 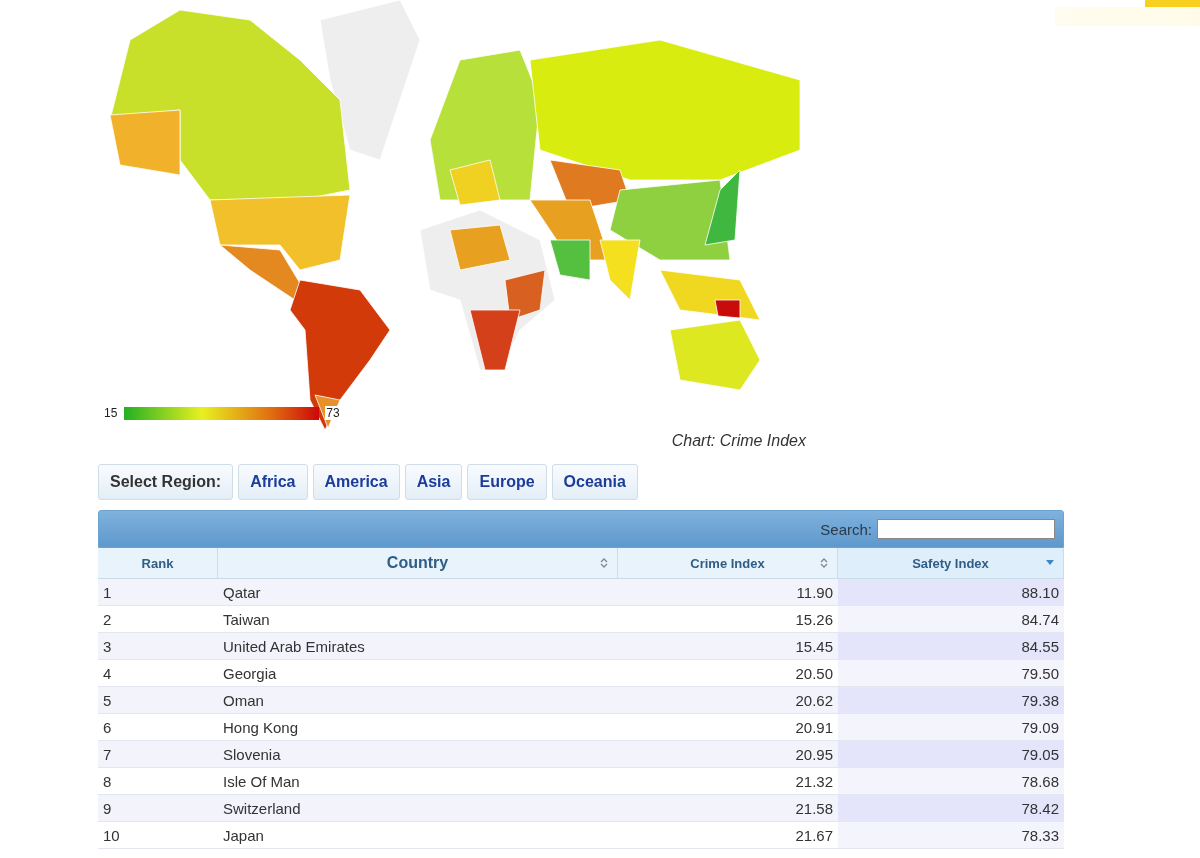 What do you see at coordinates (246, 619) in the screenshot?
I see `table-cell-text: Taiwan` at bounding box center [246, 619].